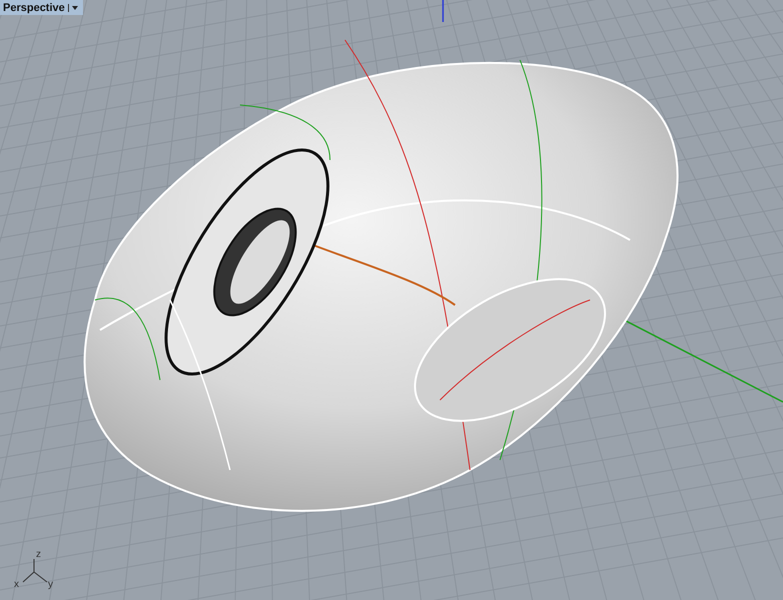 The height and width of the screenshot is (600, 783). Describe the element at coordinates (73, 8) in the screenshot. I see `caret-icon` at that location.